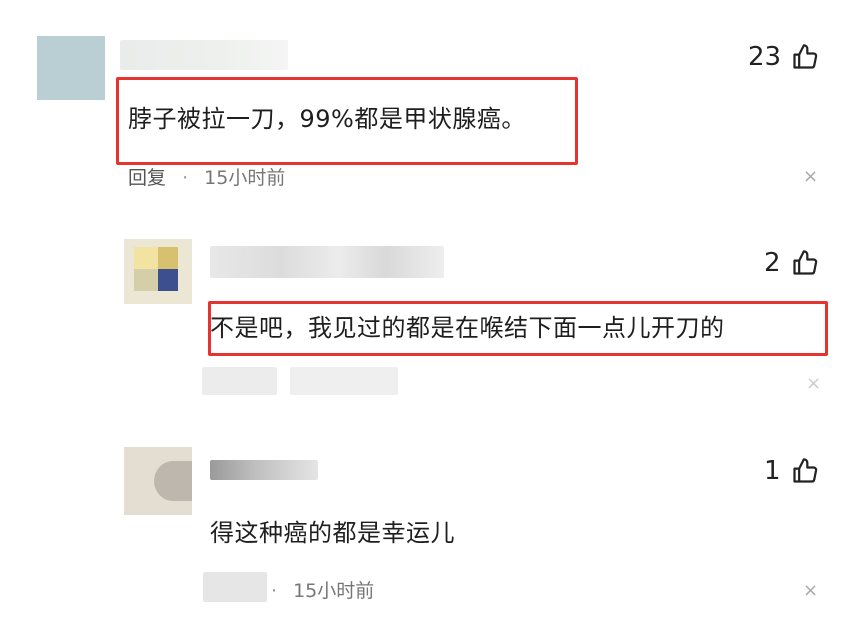 This screenshot has height=628, width=862. I want to click on comment-meta: 回复 · 15小时前, so click(206, 176).